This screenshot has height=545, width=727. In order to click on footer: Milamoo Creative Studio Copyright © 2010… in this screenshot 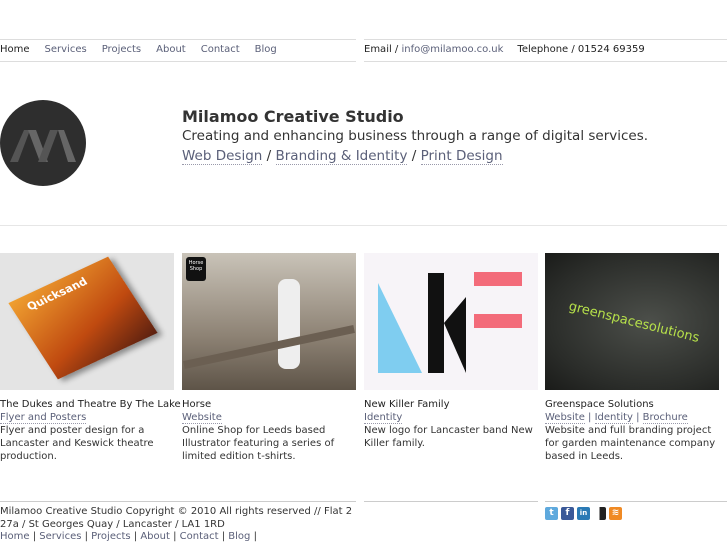, I will do `click(178, 525)`.